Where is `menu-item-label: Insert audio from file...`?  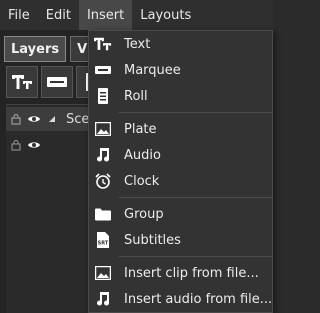 menu-item-label: Insert audio from file... is located at coordinates (198, 299).